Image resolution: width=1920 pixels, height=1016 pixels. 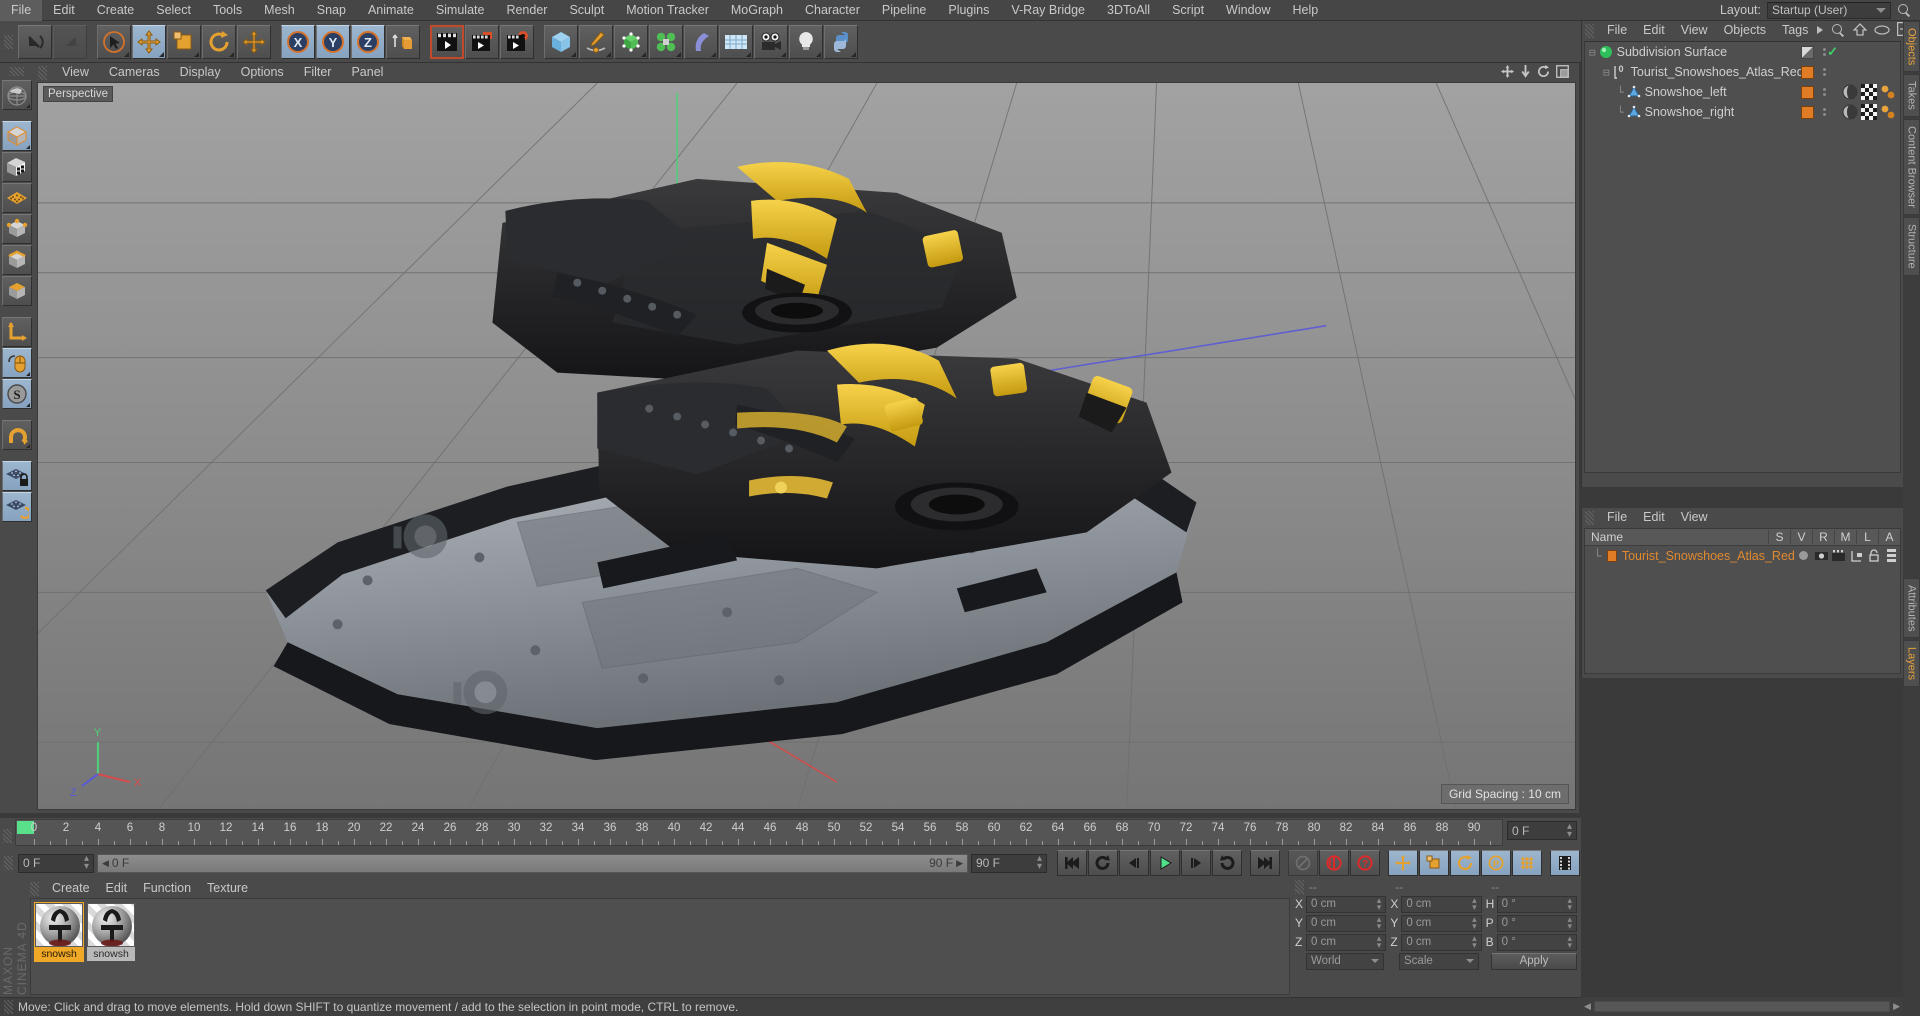 I want to click on menu-item-render: Render, so click(x=526, y=10).